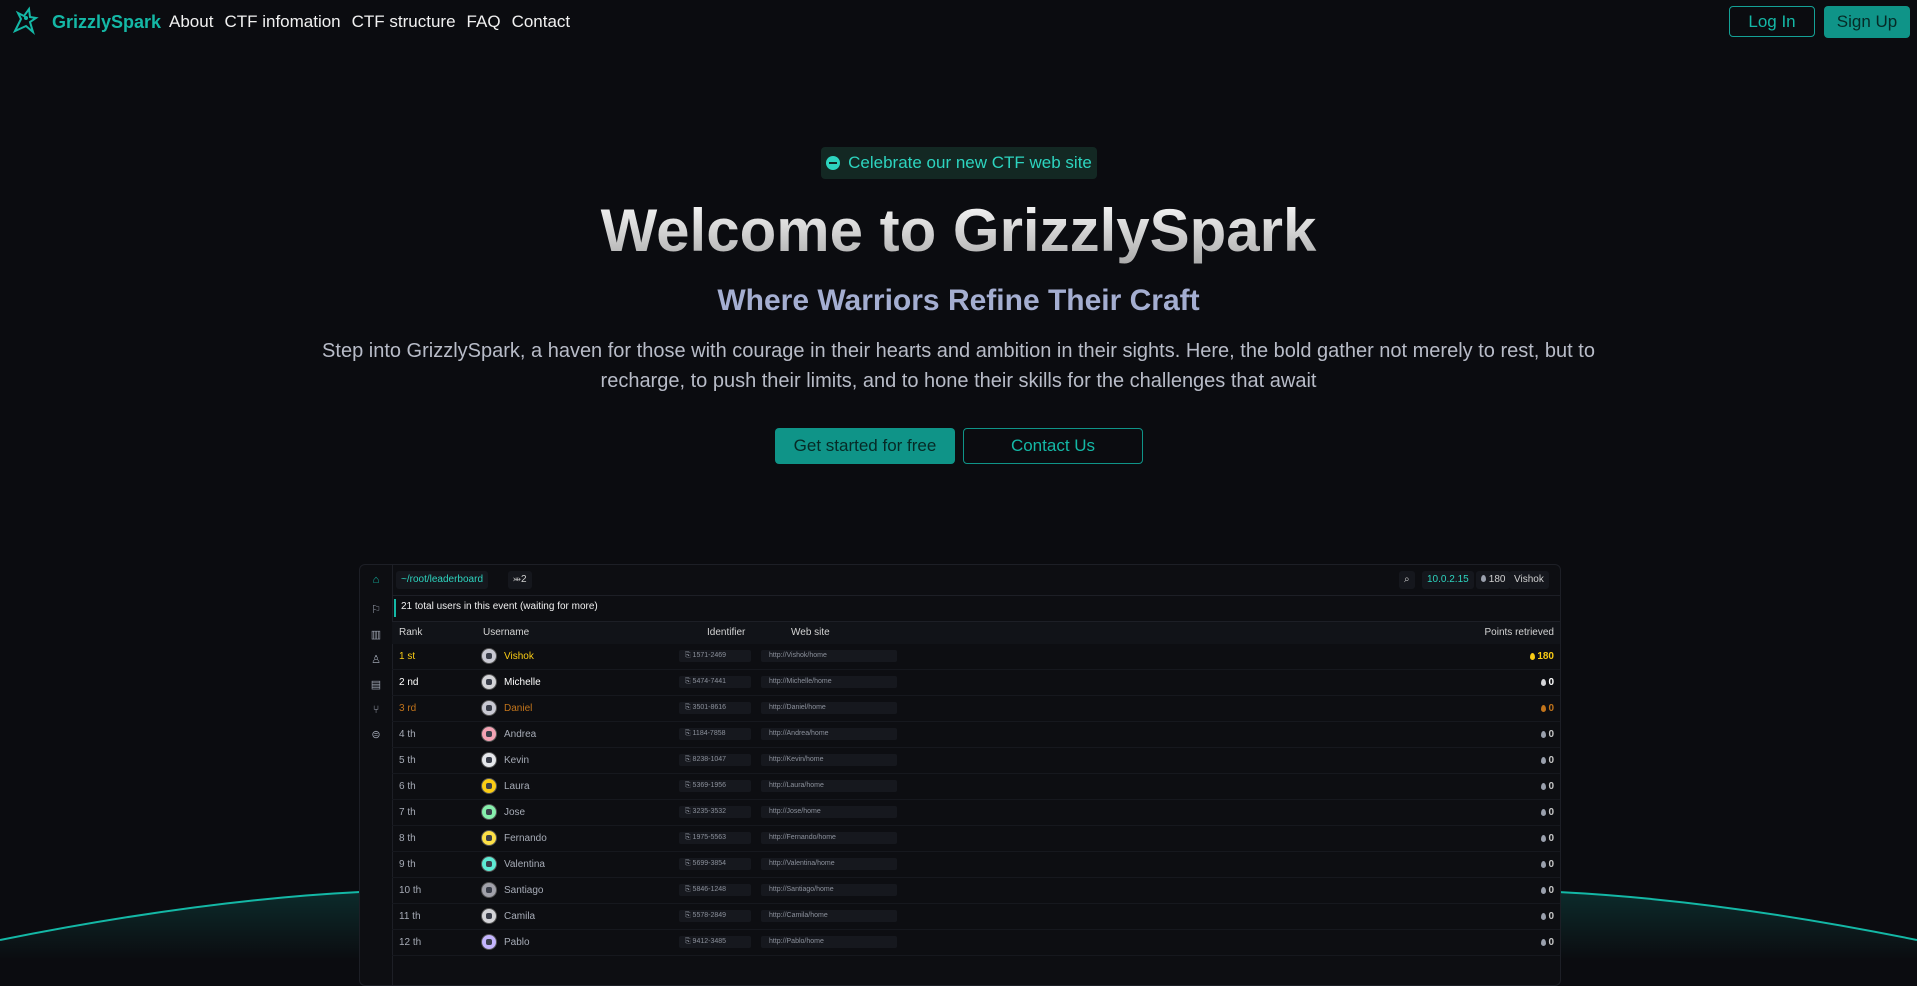  I want to click on username-cell: Santiago, so click(523, 890).